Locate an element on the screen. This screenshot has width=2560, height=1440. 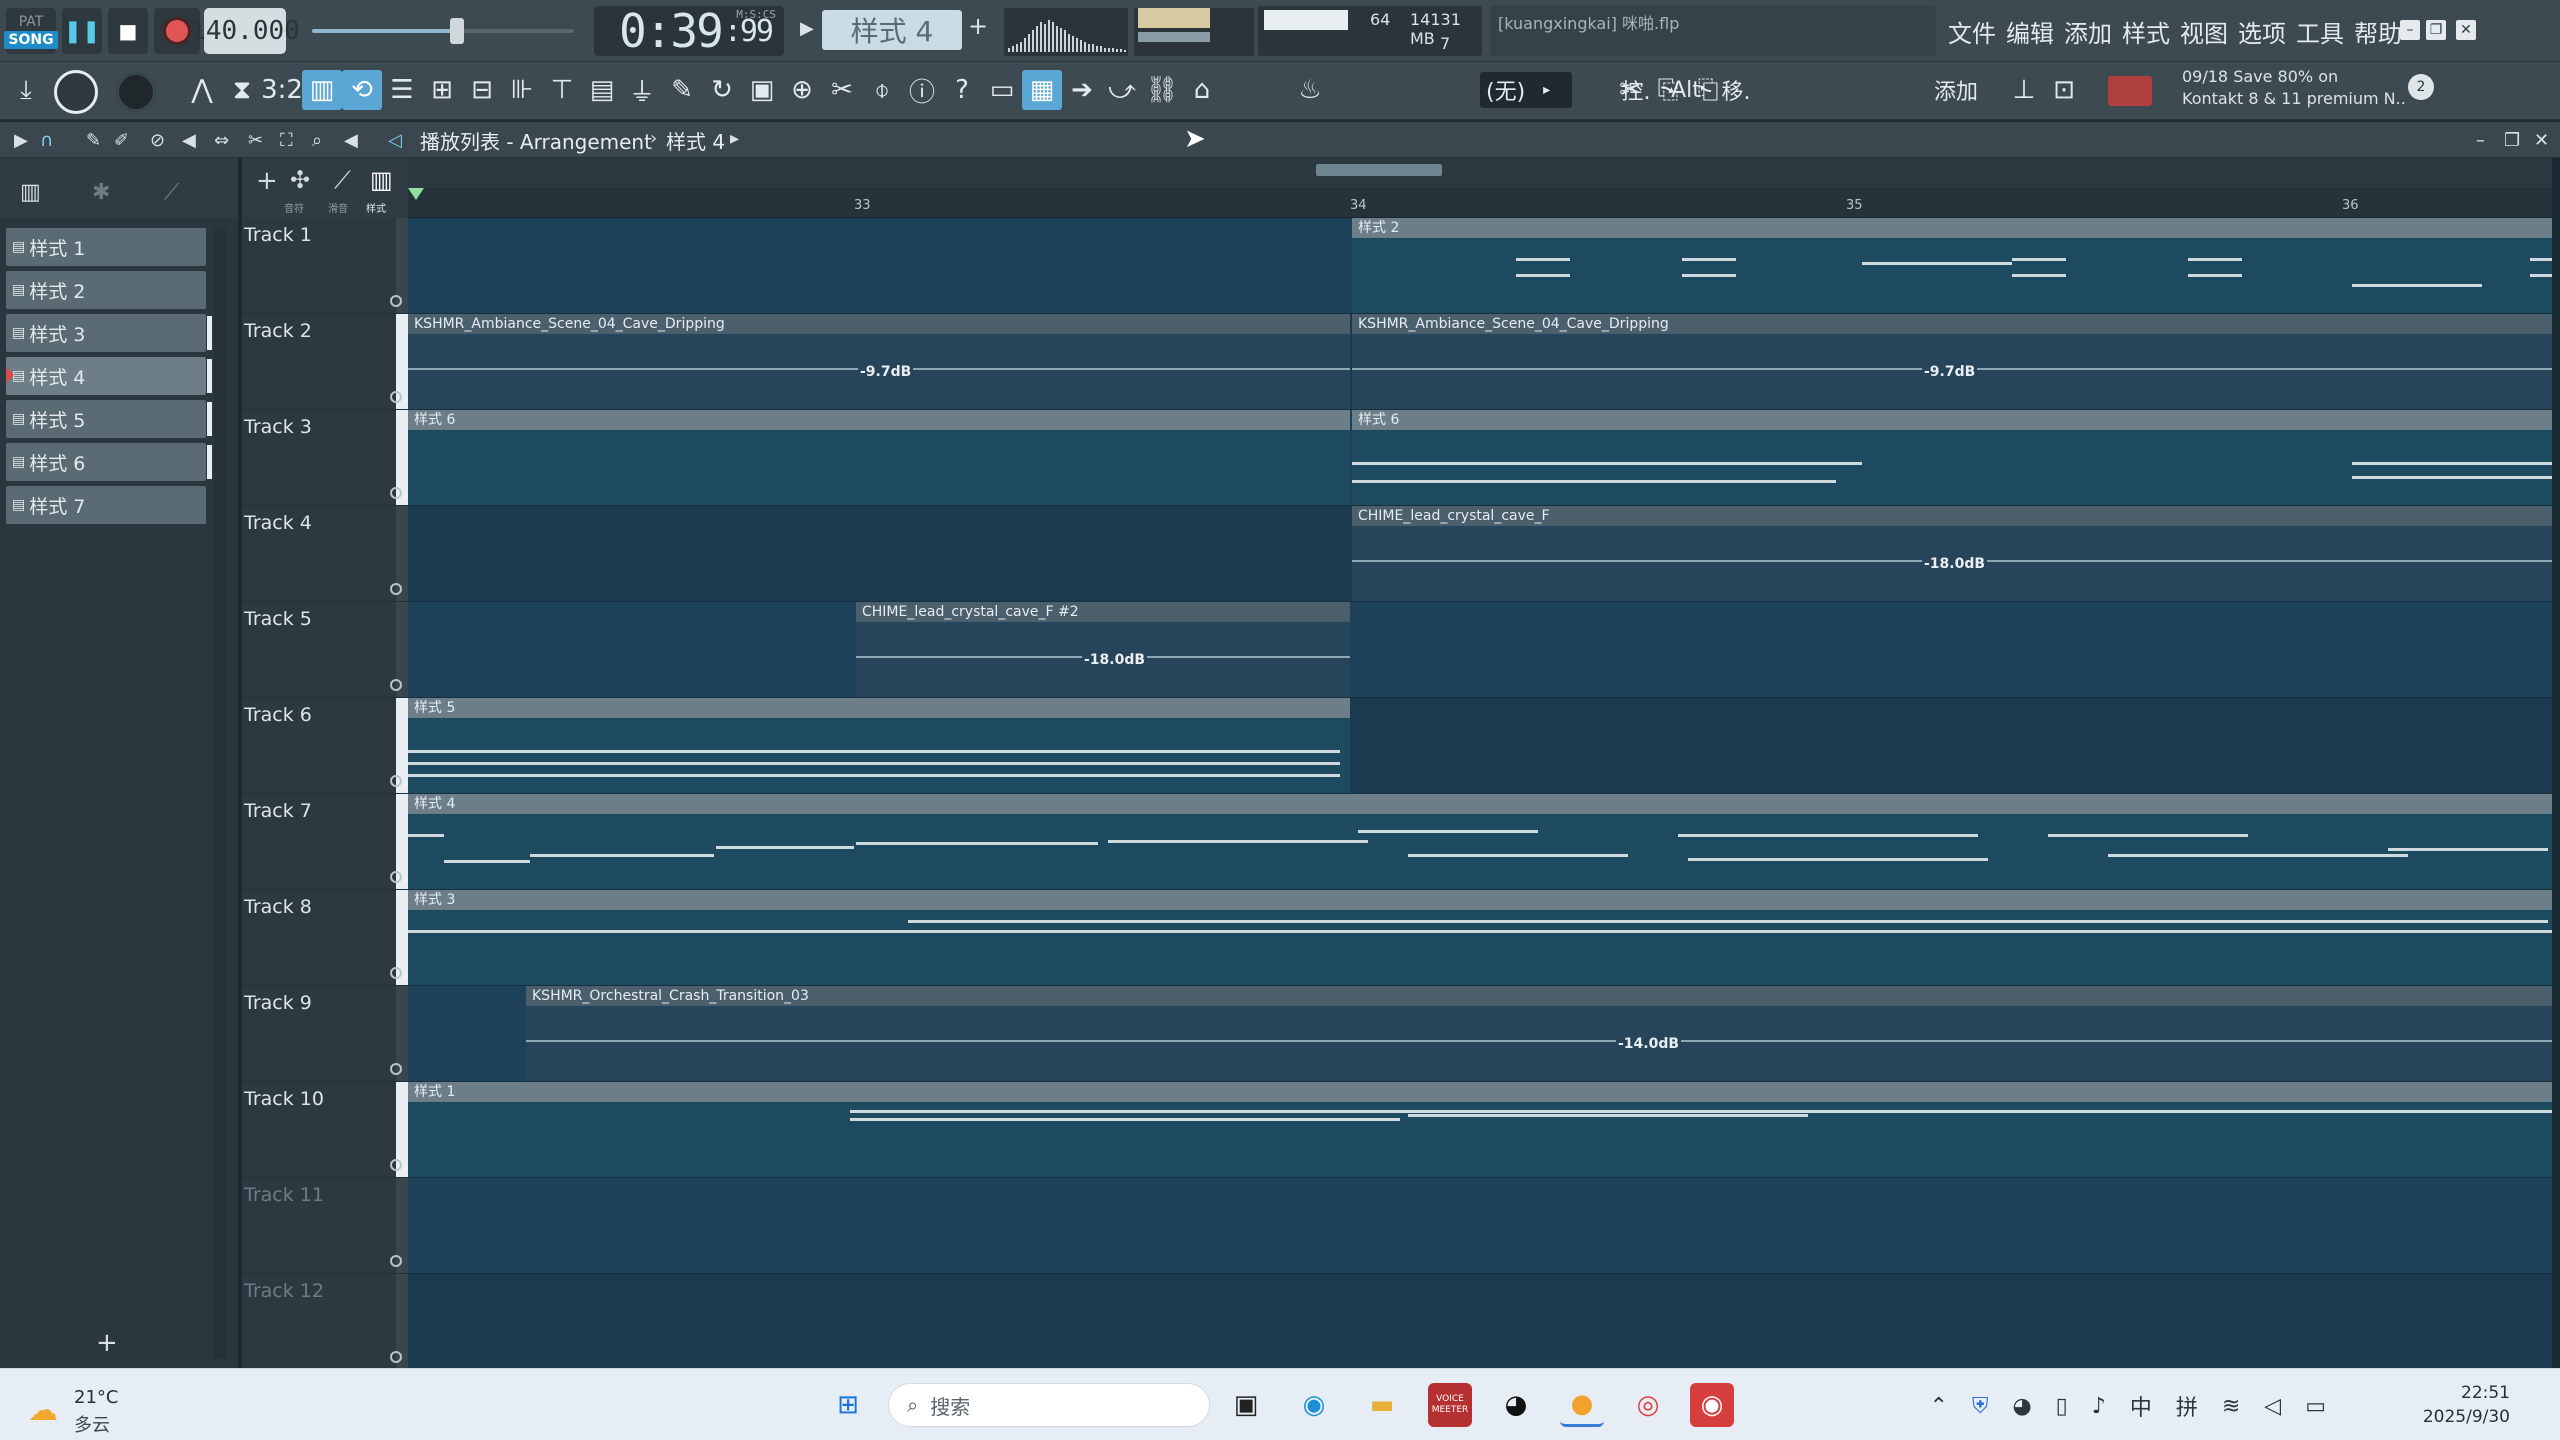
scroll-thumb is located at coordinates (1379, 170).